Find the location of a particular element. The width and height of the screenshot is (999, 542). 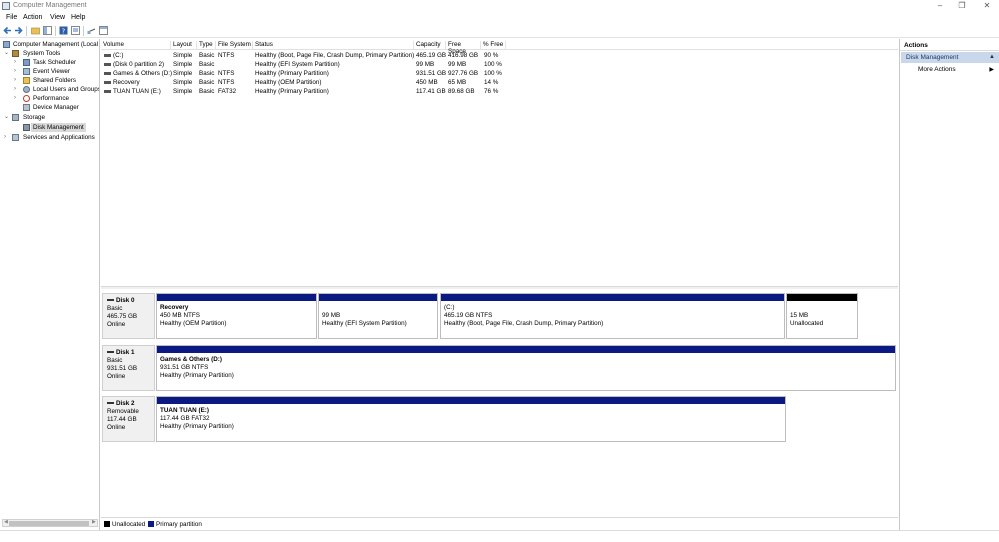

scrollbar-thumb is located at coordinates (49, 523).